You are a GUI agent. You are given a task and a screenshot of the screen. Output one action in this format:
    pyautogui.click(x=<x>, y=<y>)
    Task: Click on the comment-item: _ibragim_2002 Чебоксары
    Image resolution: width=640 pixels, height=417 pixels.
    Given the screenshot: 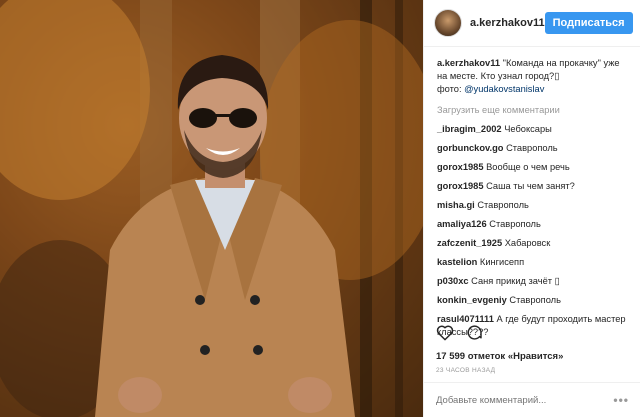 What is the action you would take?
    pyautogui.click(x=533, y=129)
    